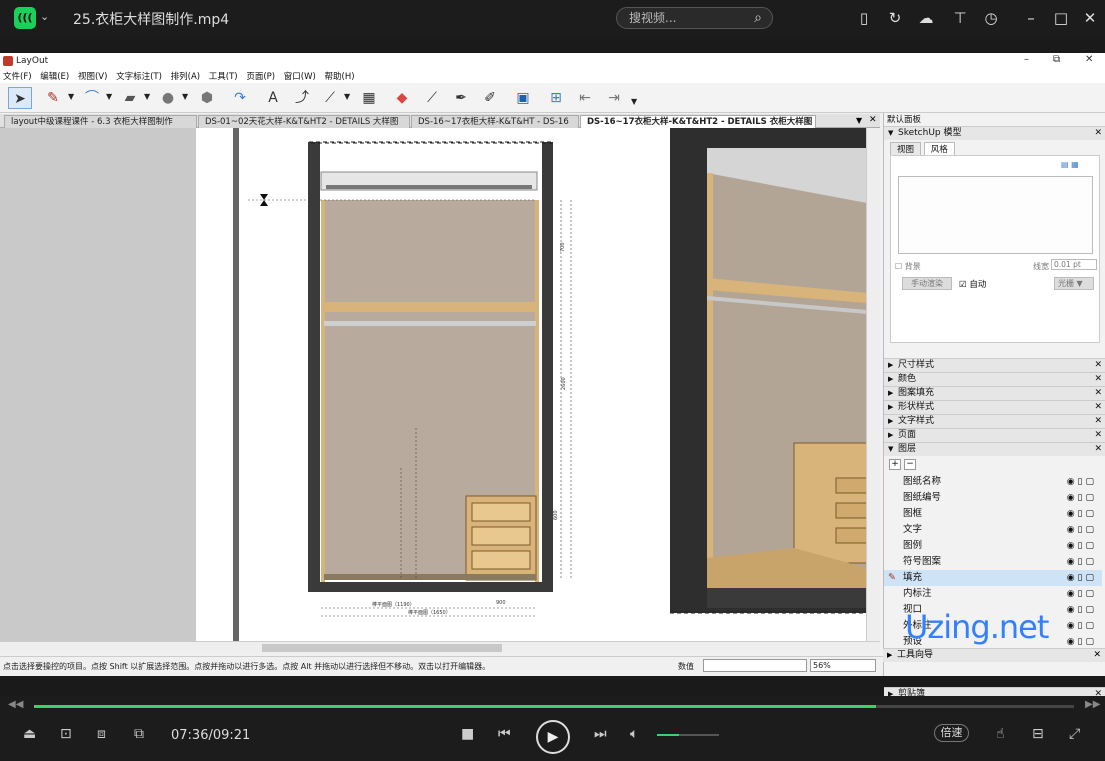  What do you see at coordinates (1000, 734) in the screenshot?
I see `hand-icon: ☝` at bounding box center [1000, 734].